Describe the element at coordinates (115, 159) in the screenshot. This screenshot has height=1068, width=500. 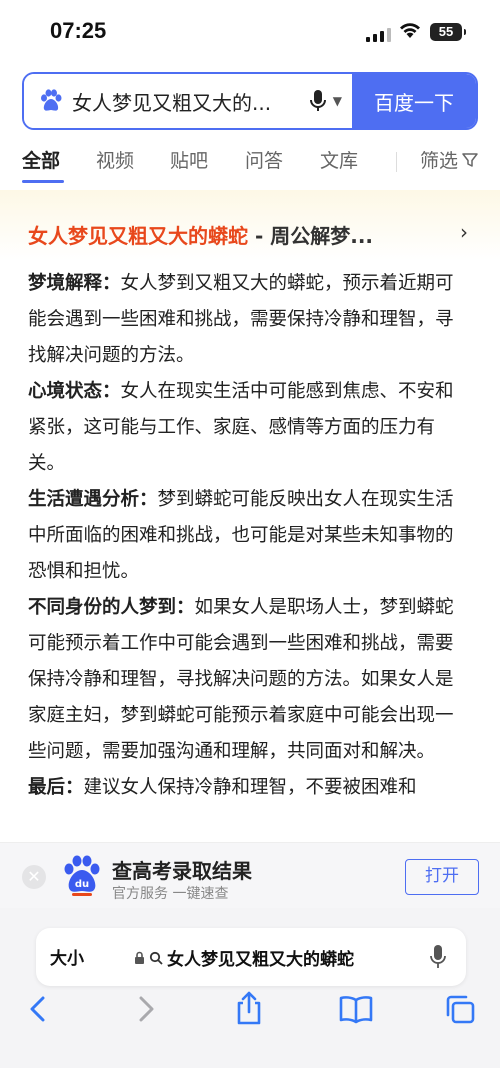
I see `tab-video: 视频` at that location.